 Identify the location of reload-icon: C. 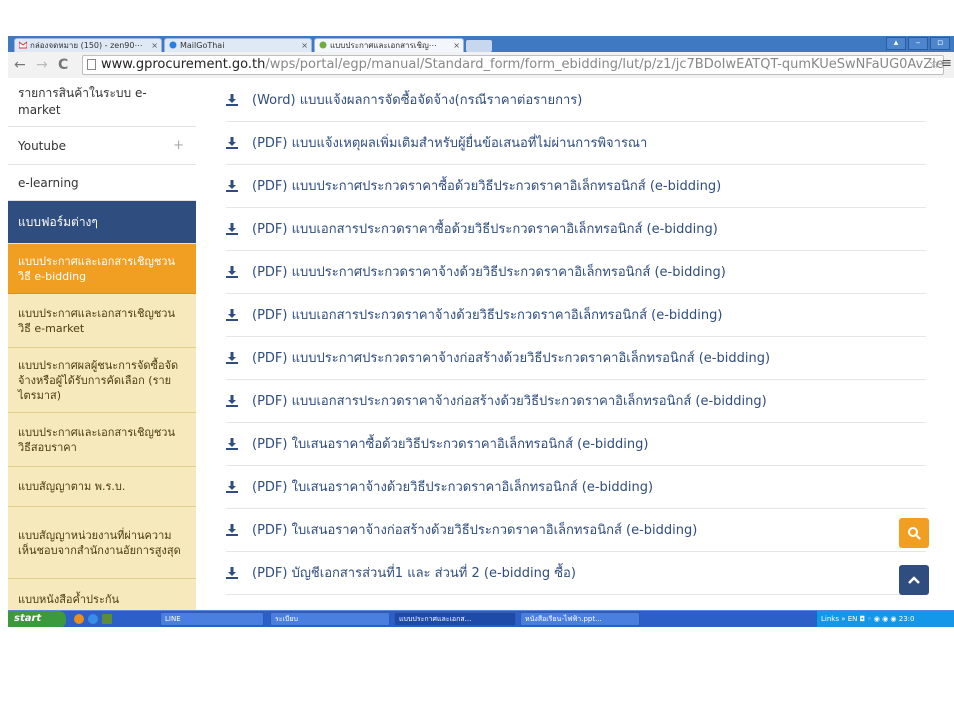
(63, 65).